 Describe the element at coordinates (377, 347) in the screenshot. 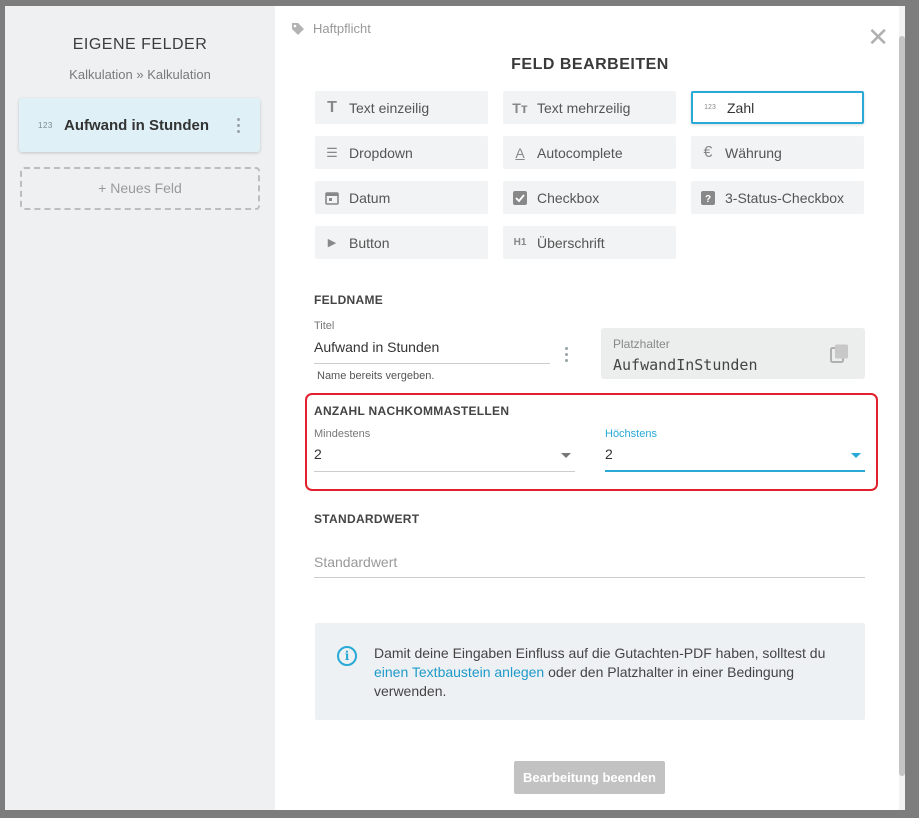

I see `title-input-value: Aufwand in Stunden` at that location.